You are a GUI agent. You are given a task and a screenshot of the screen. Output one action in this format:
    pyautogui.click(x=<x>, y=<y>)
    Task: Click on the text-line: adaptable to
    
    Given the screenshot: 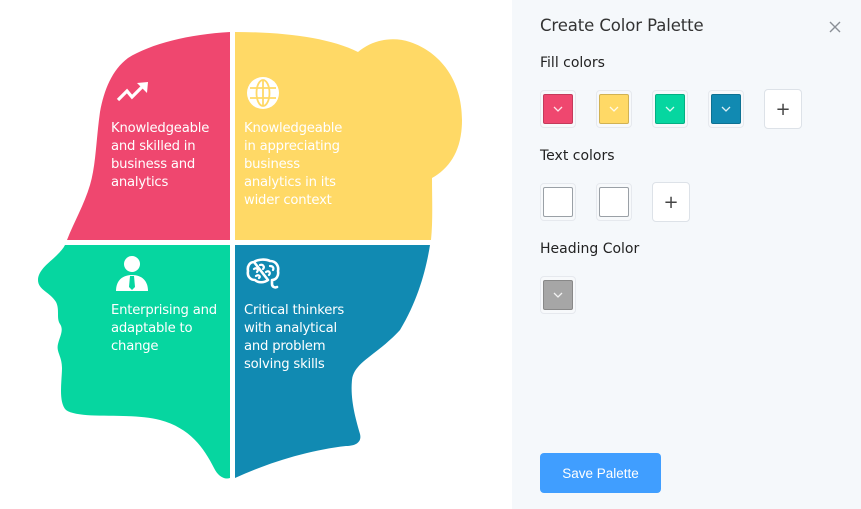 What is the action you would take?
    pyautogui.click(x=152, y=328)
    